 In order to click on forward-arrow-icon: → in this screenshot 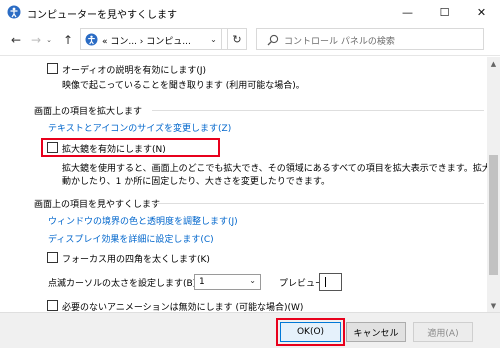, I will do `click(36, 40)`.